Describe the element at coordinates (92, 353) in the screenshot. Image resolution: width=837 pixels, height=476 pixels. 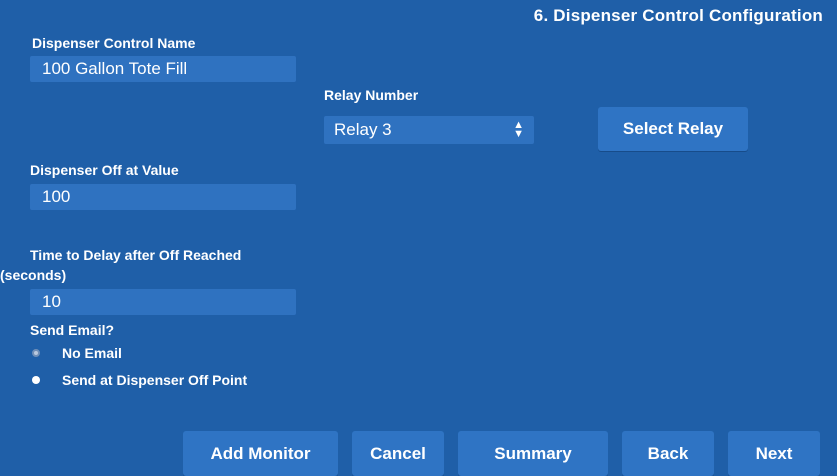
I see `radio-no-email-label: No Email` at that location.